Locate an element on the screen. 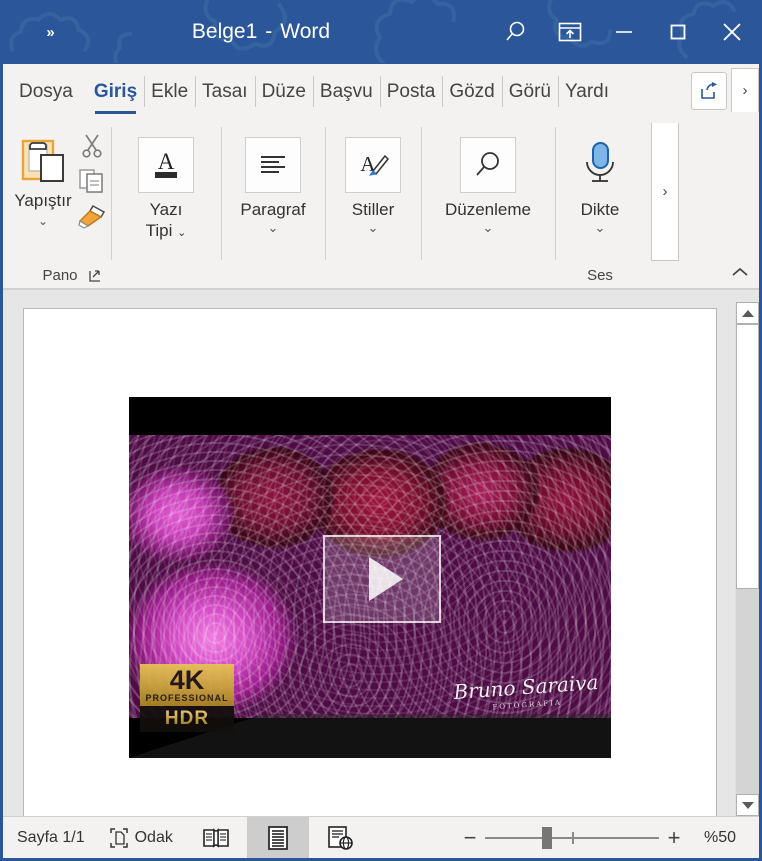 This screenshot has height=861, width=762. badge-4k-label: 4K is located at coordinates (187, 679).